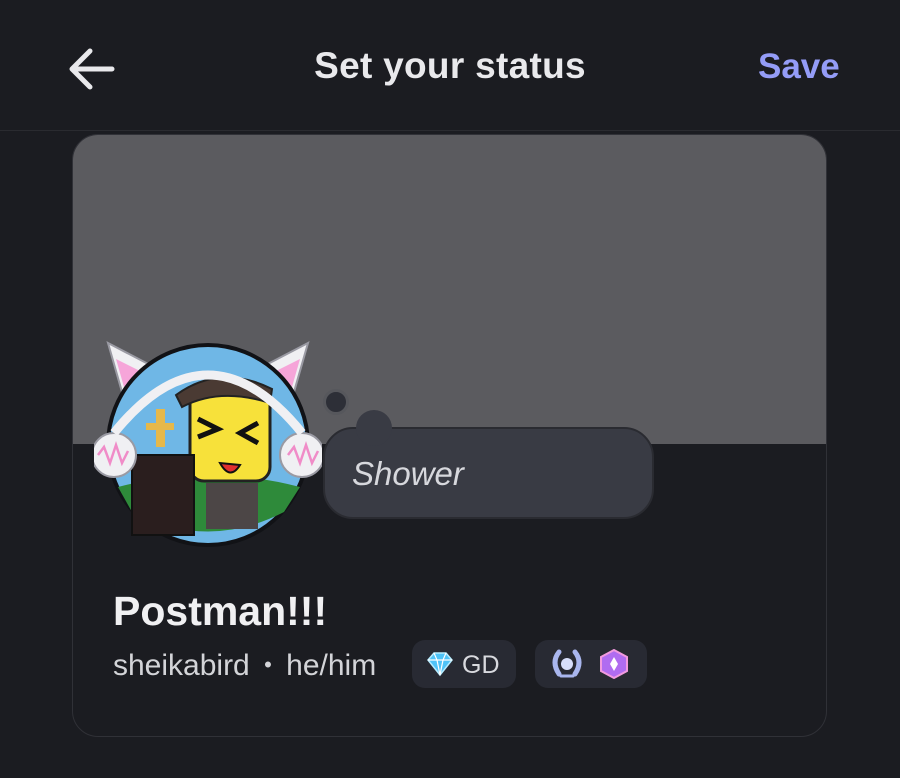 This screenshot has width=900, height=778. What do you see at coordinates (220, 611) in the screenshot?
I see `display-name: Postman!!!` at bounding box center [220, 611].